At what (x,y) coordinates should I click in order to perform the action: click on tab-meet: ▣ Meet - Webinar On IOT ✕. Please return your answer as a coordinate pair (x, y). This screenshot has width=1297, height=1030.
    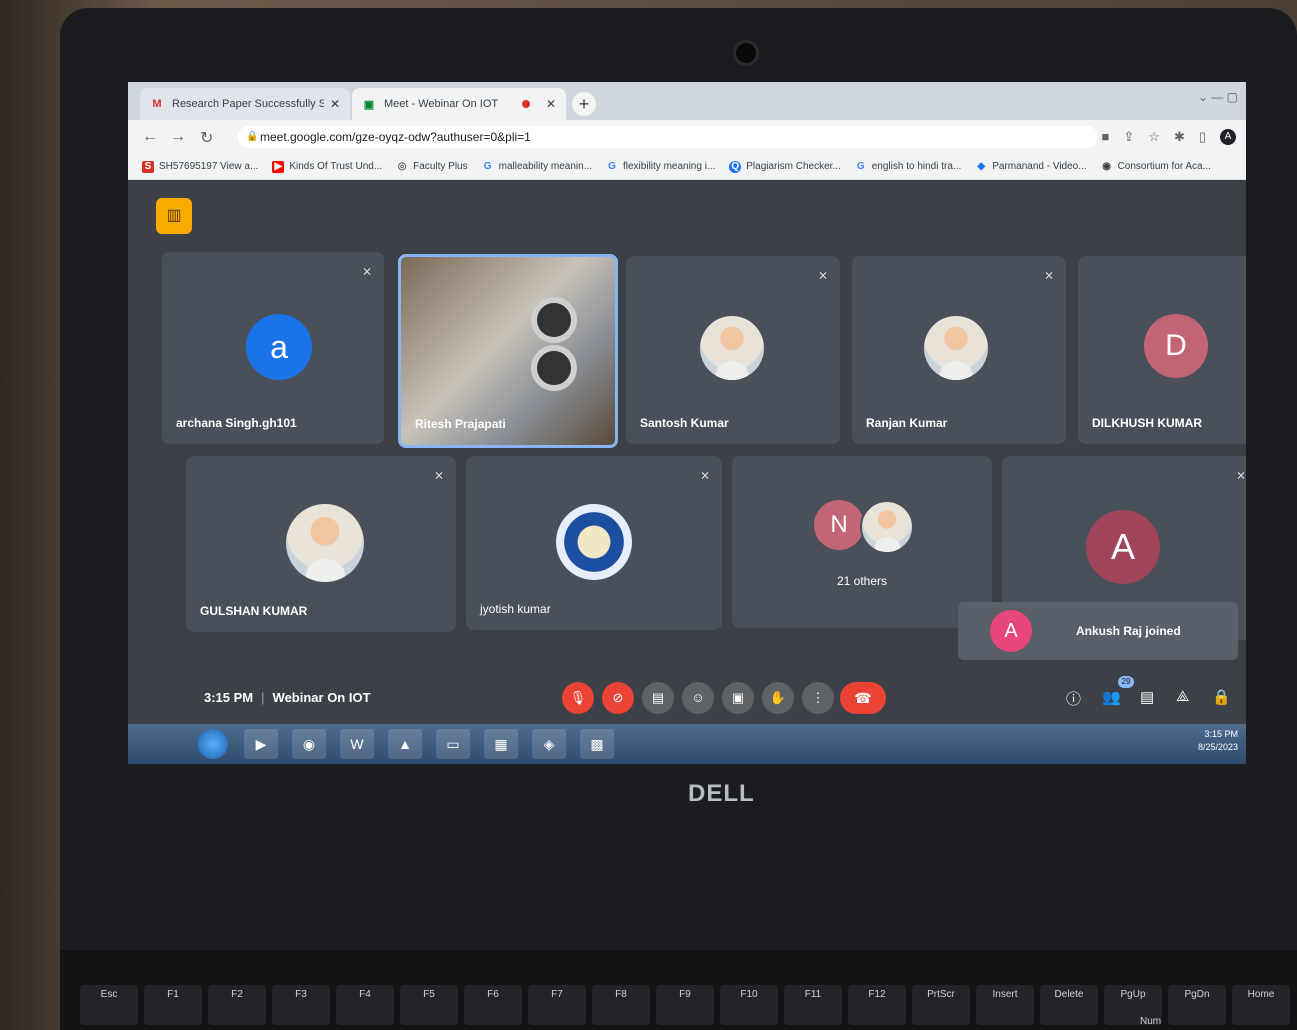
    Looking at the image, I should click on (459, 104).